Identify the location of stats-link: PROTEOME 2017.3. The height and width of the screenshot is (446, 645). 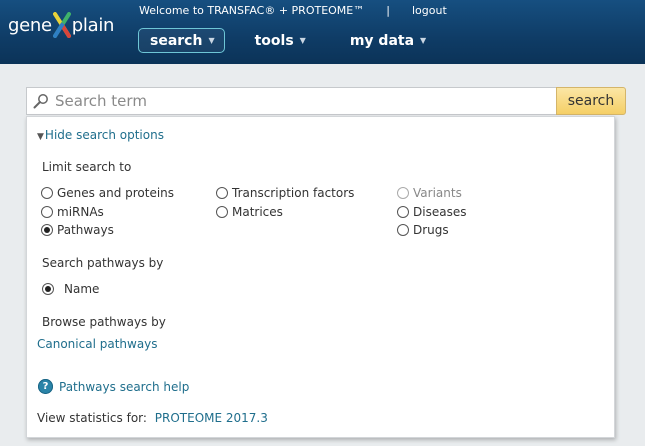
(211, 418).